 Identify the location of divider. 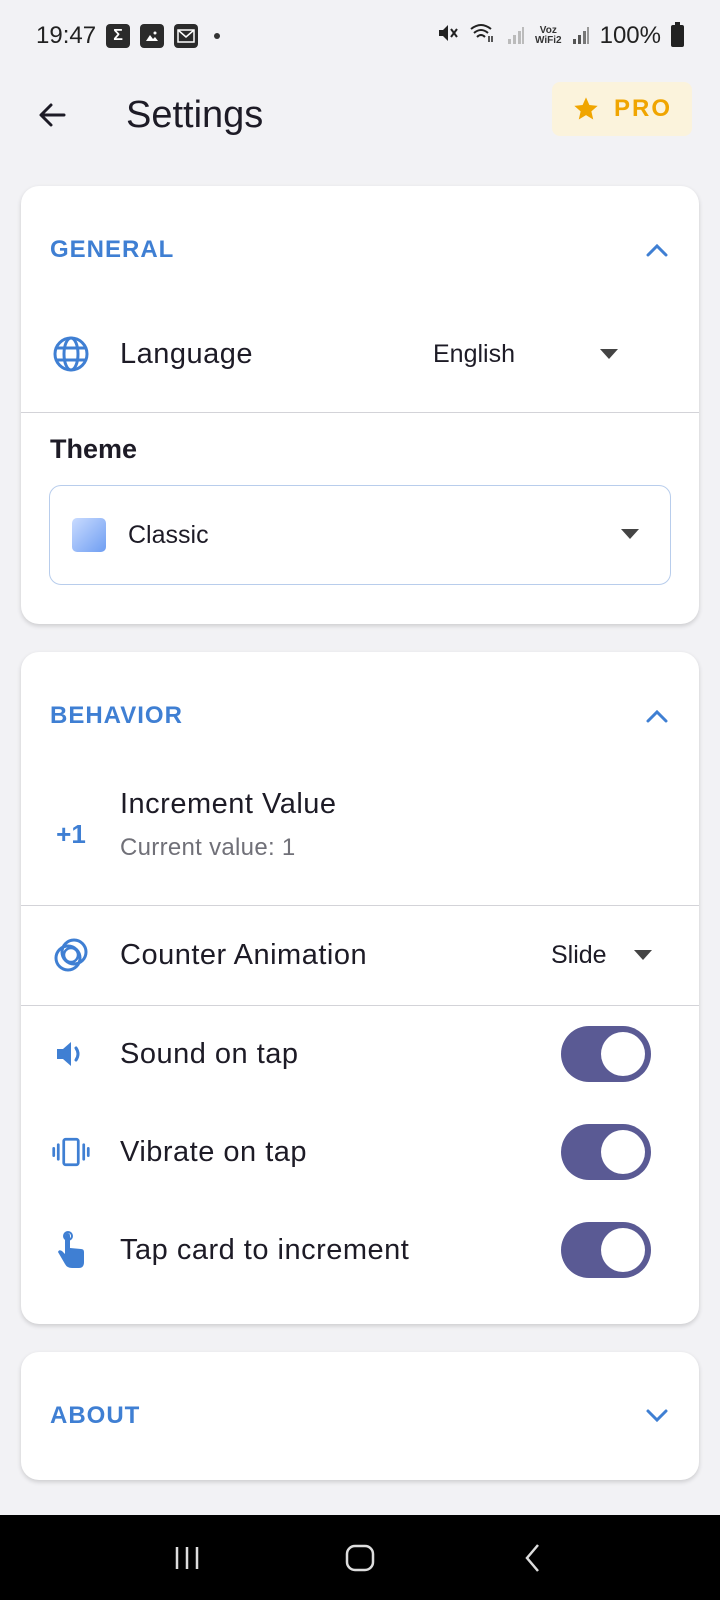
(360, 412).